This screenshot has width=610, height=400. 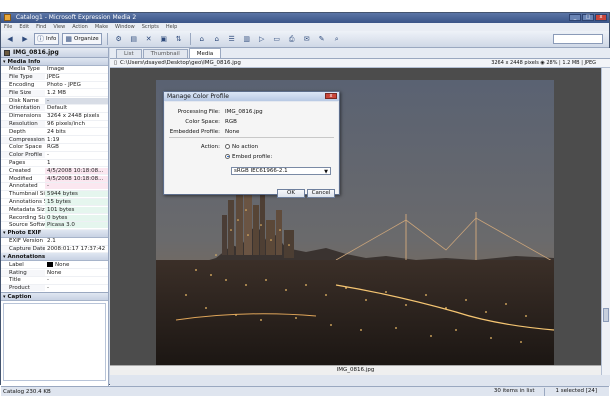 What do you see at coordinates (281, 171) in the screenshot?
I see `profile-select: sRGB IEC61966-2.1 ▼` at bounding box center [281, 171].